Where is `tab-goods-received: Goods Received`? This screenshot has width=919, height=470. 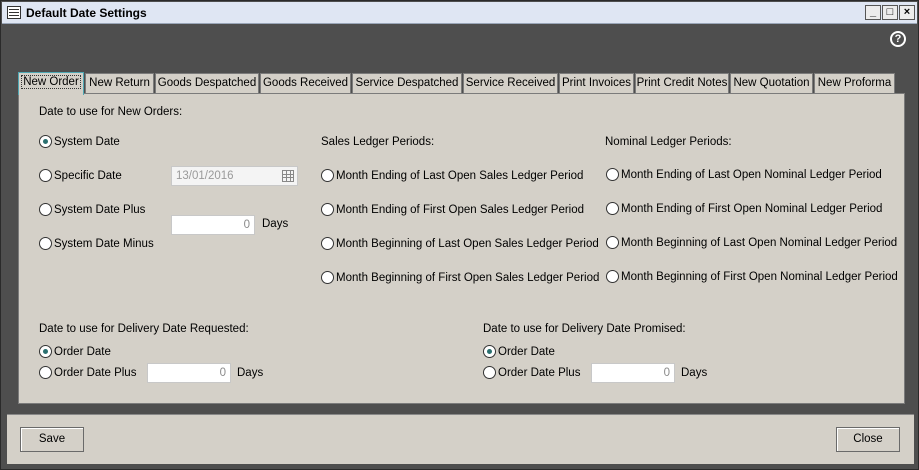 tab-goods-received: Goods Received is located at coordinates (305, 83).